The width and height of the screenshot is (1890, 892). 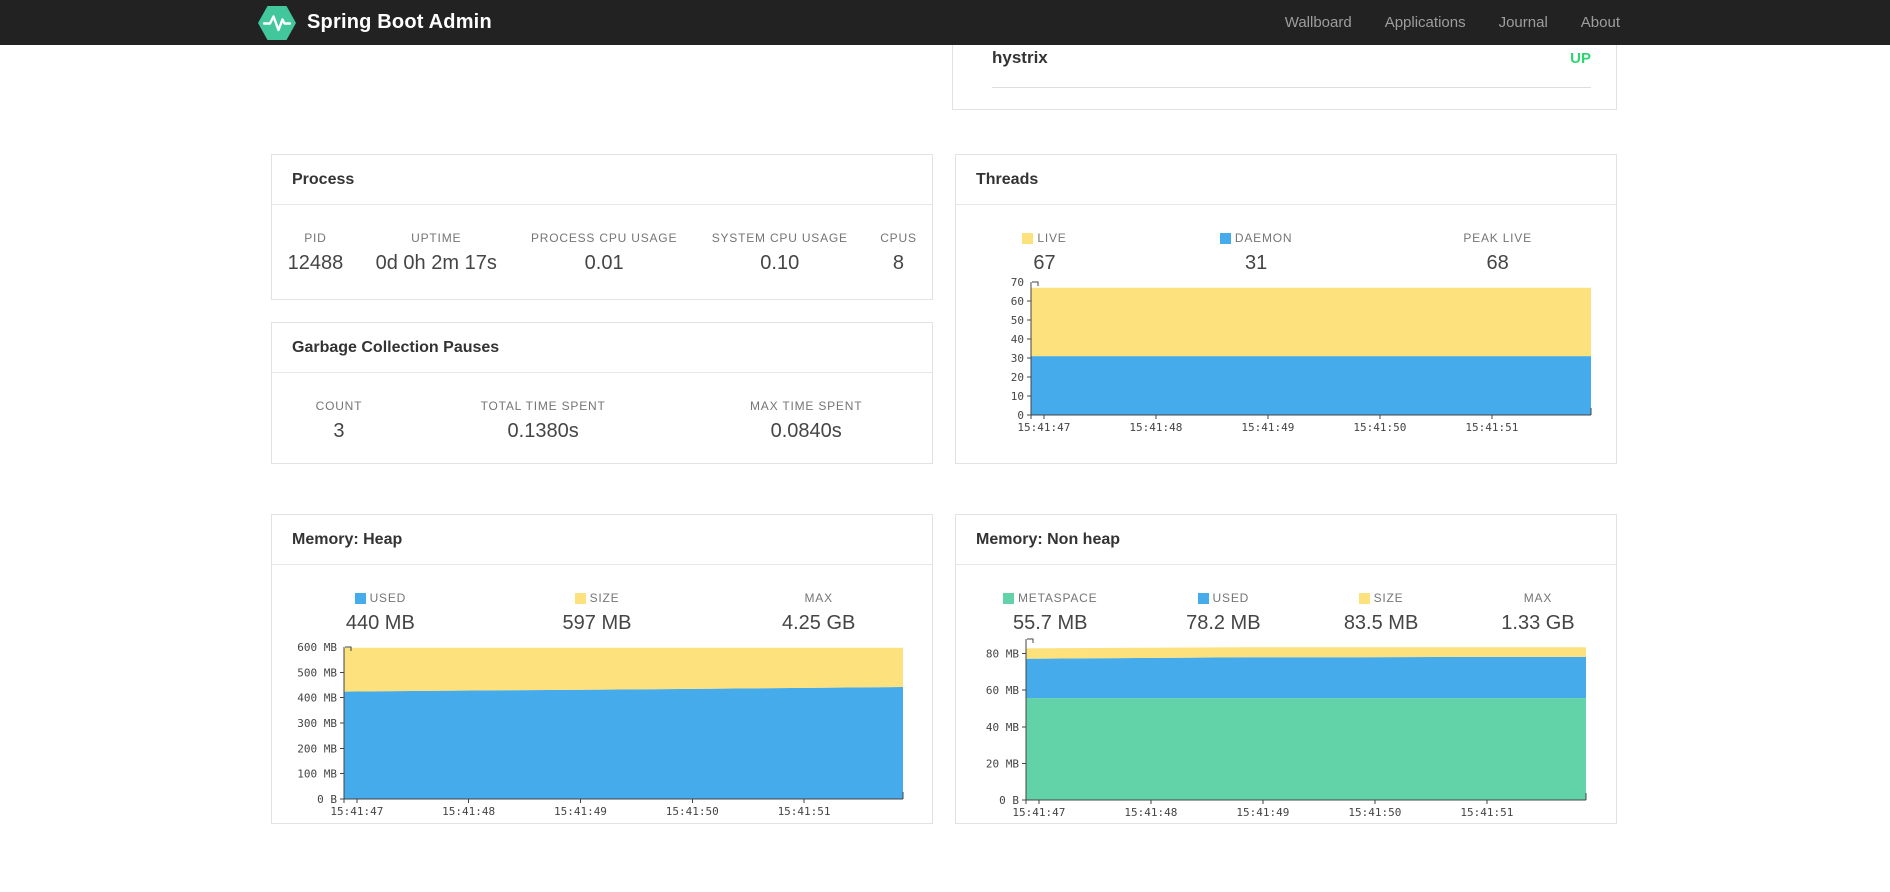 What do you see at coordinates (1225, 238) in the screenshot?
I see `daemon-legend-swatch` at bounding box center [1225, 238].